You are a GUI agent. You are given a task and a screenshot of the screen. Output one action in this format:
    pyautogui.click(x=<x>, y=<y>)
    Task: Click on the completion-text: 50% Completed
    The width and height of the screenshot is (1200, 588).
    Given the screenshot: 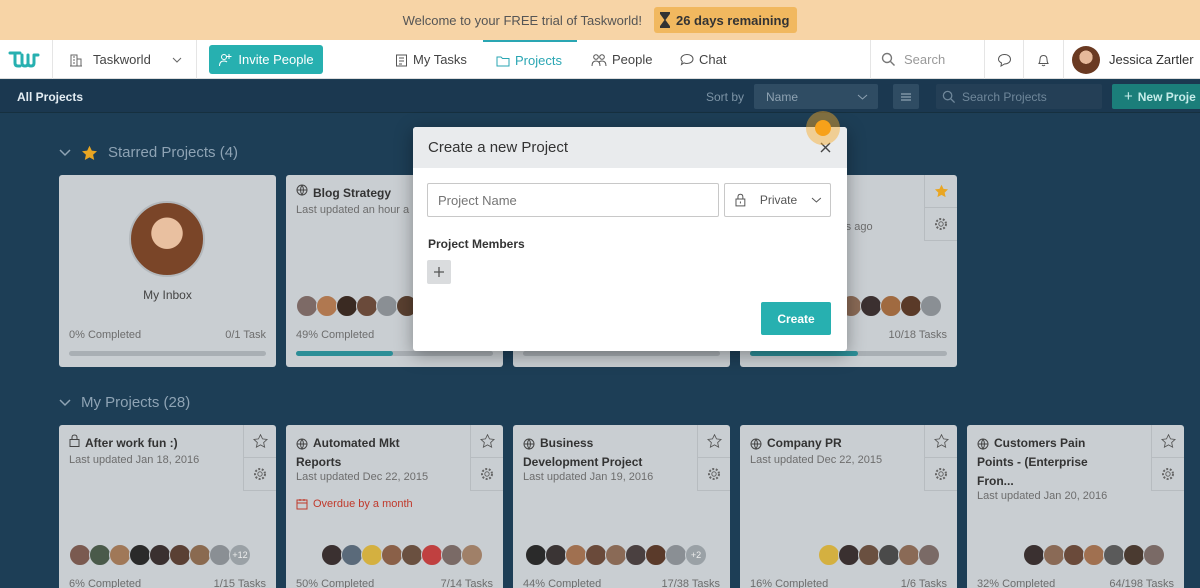 What is the action you would take?
    pyautogui.click(x=335, y=583)
    